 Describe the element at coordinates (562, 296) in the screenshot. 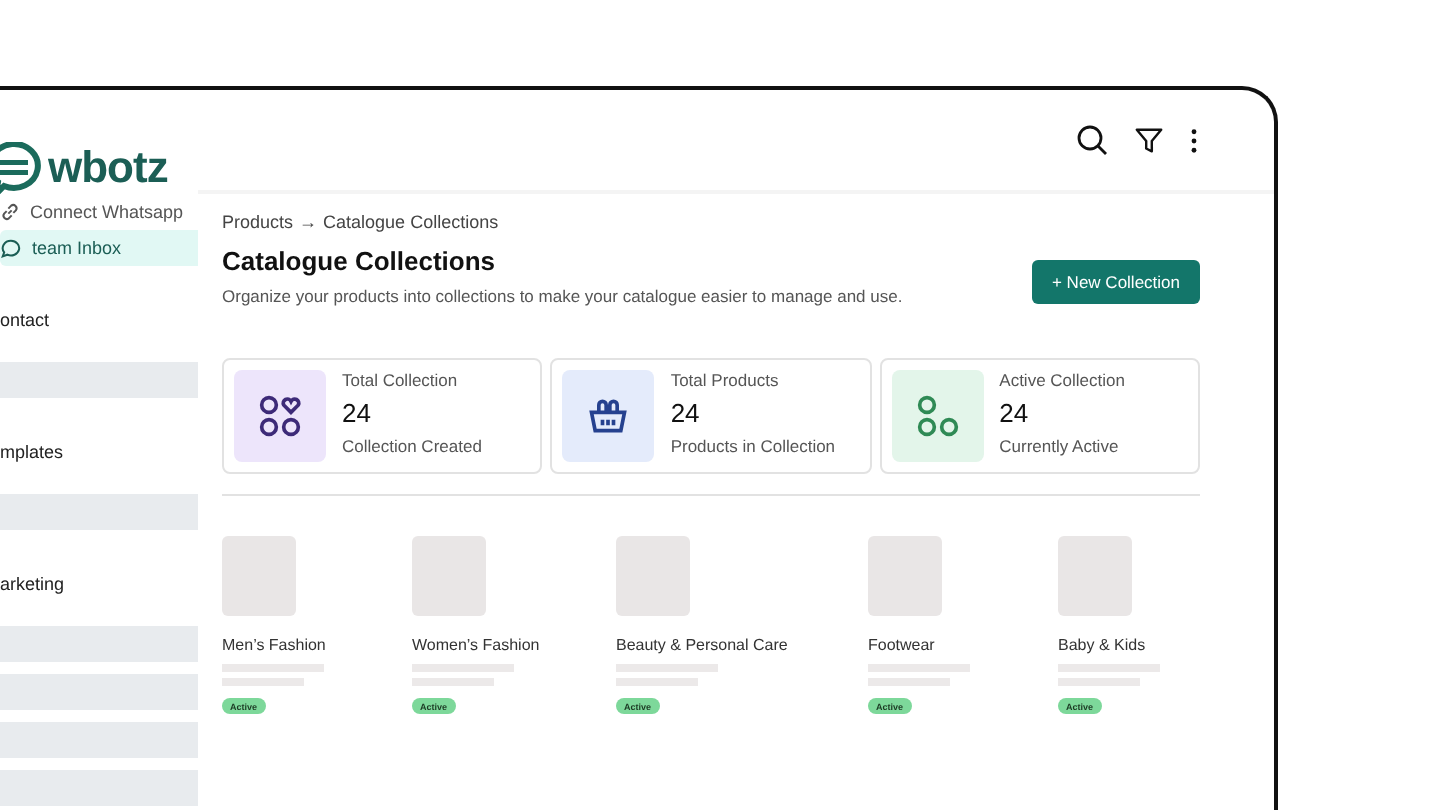

I see `page-subtitle: Organize your products into collections to make your catalogue easier to manage and use.` at that location.